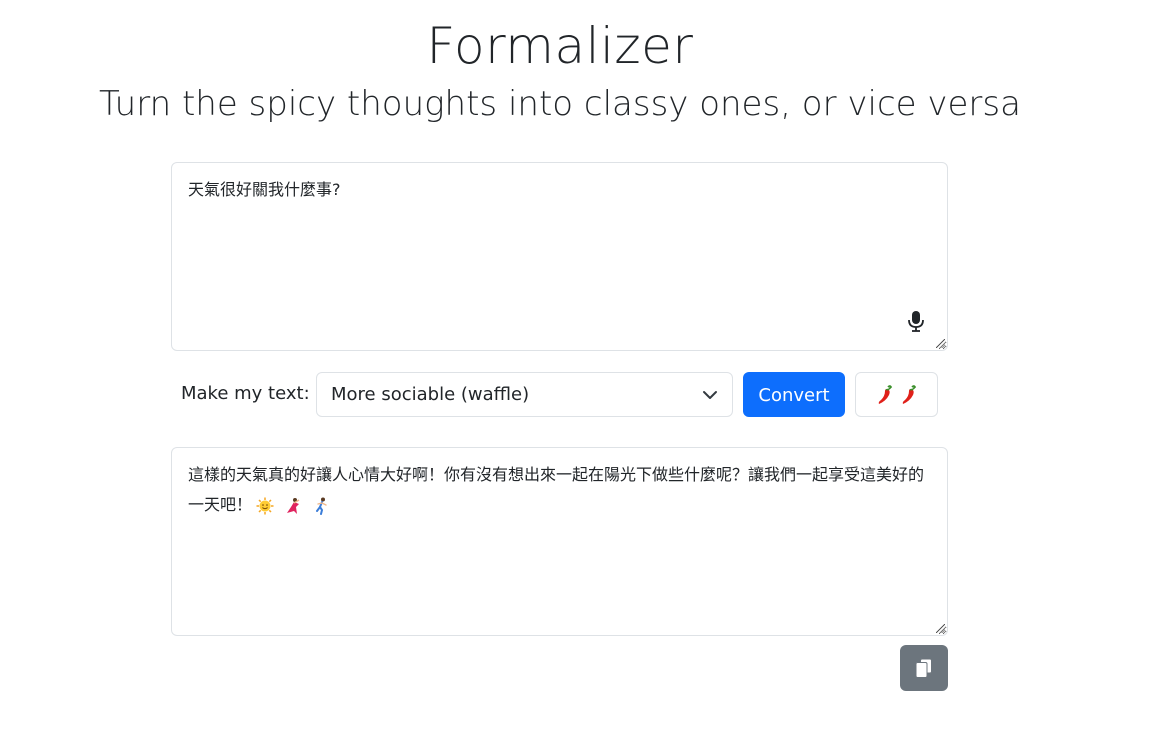  I want to click on microphone-icon, so click(916, 321).